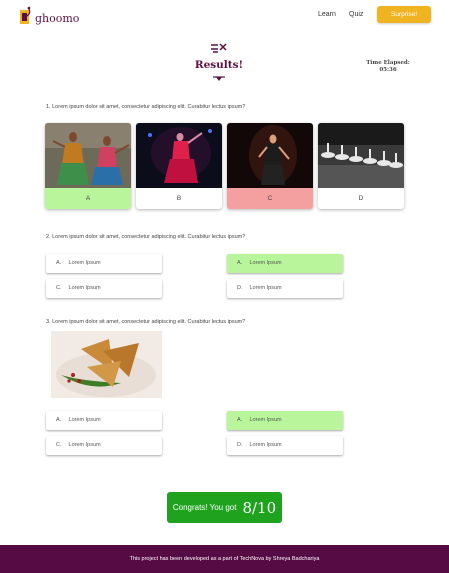 Image resolution: width=449 pixels, height=573 pixels. Describe the element at coordinates (219, 78) in the screenshot. I see `caret-down-icon` at that location.